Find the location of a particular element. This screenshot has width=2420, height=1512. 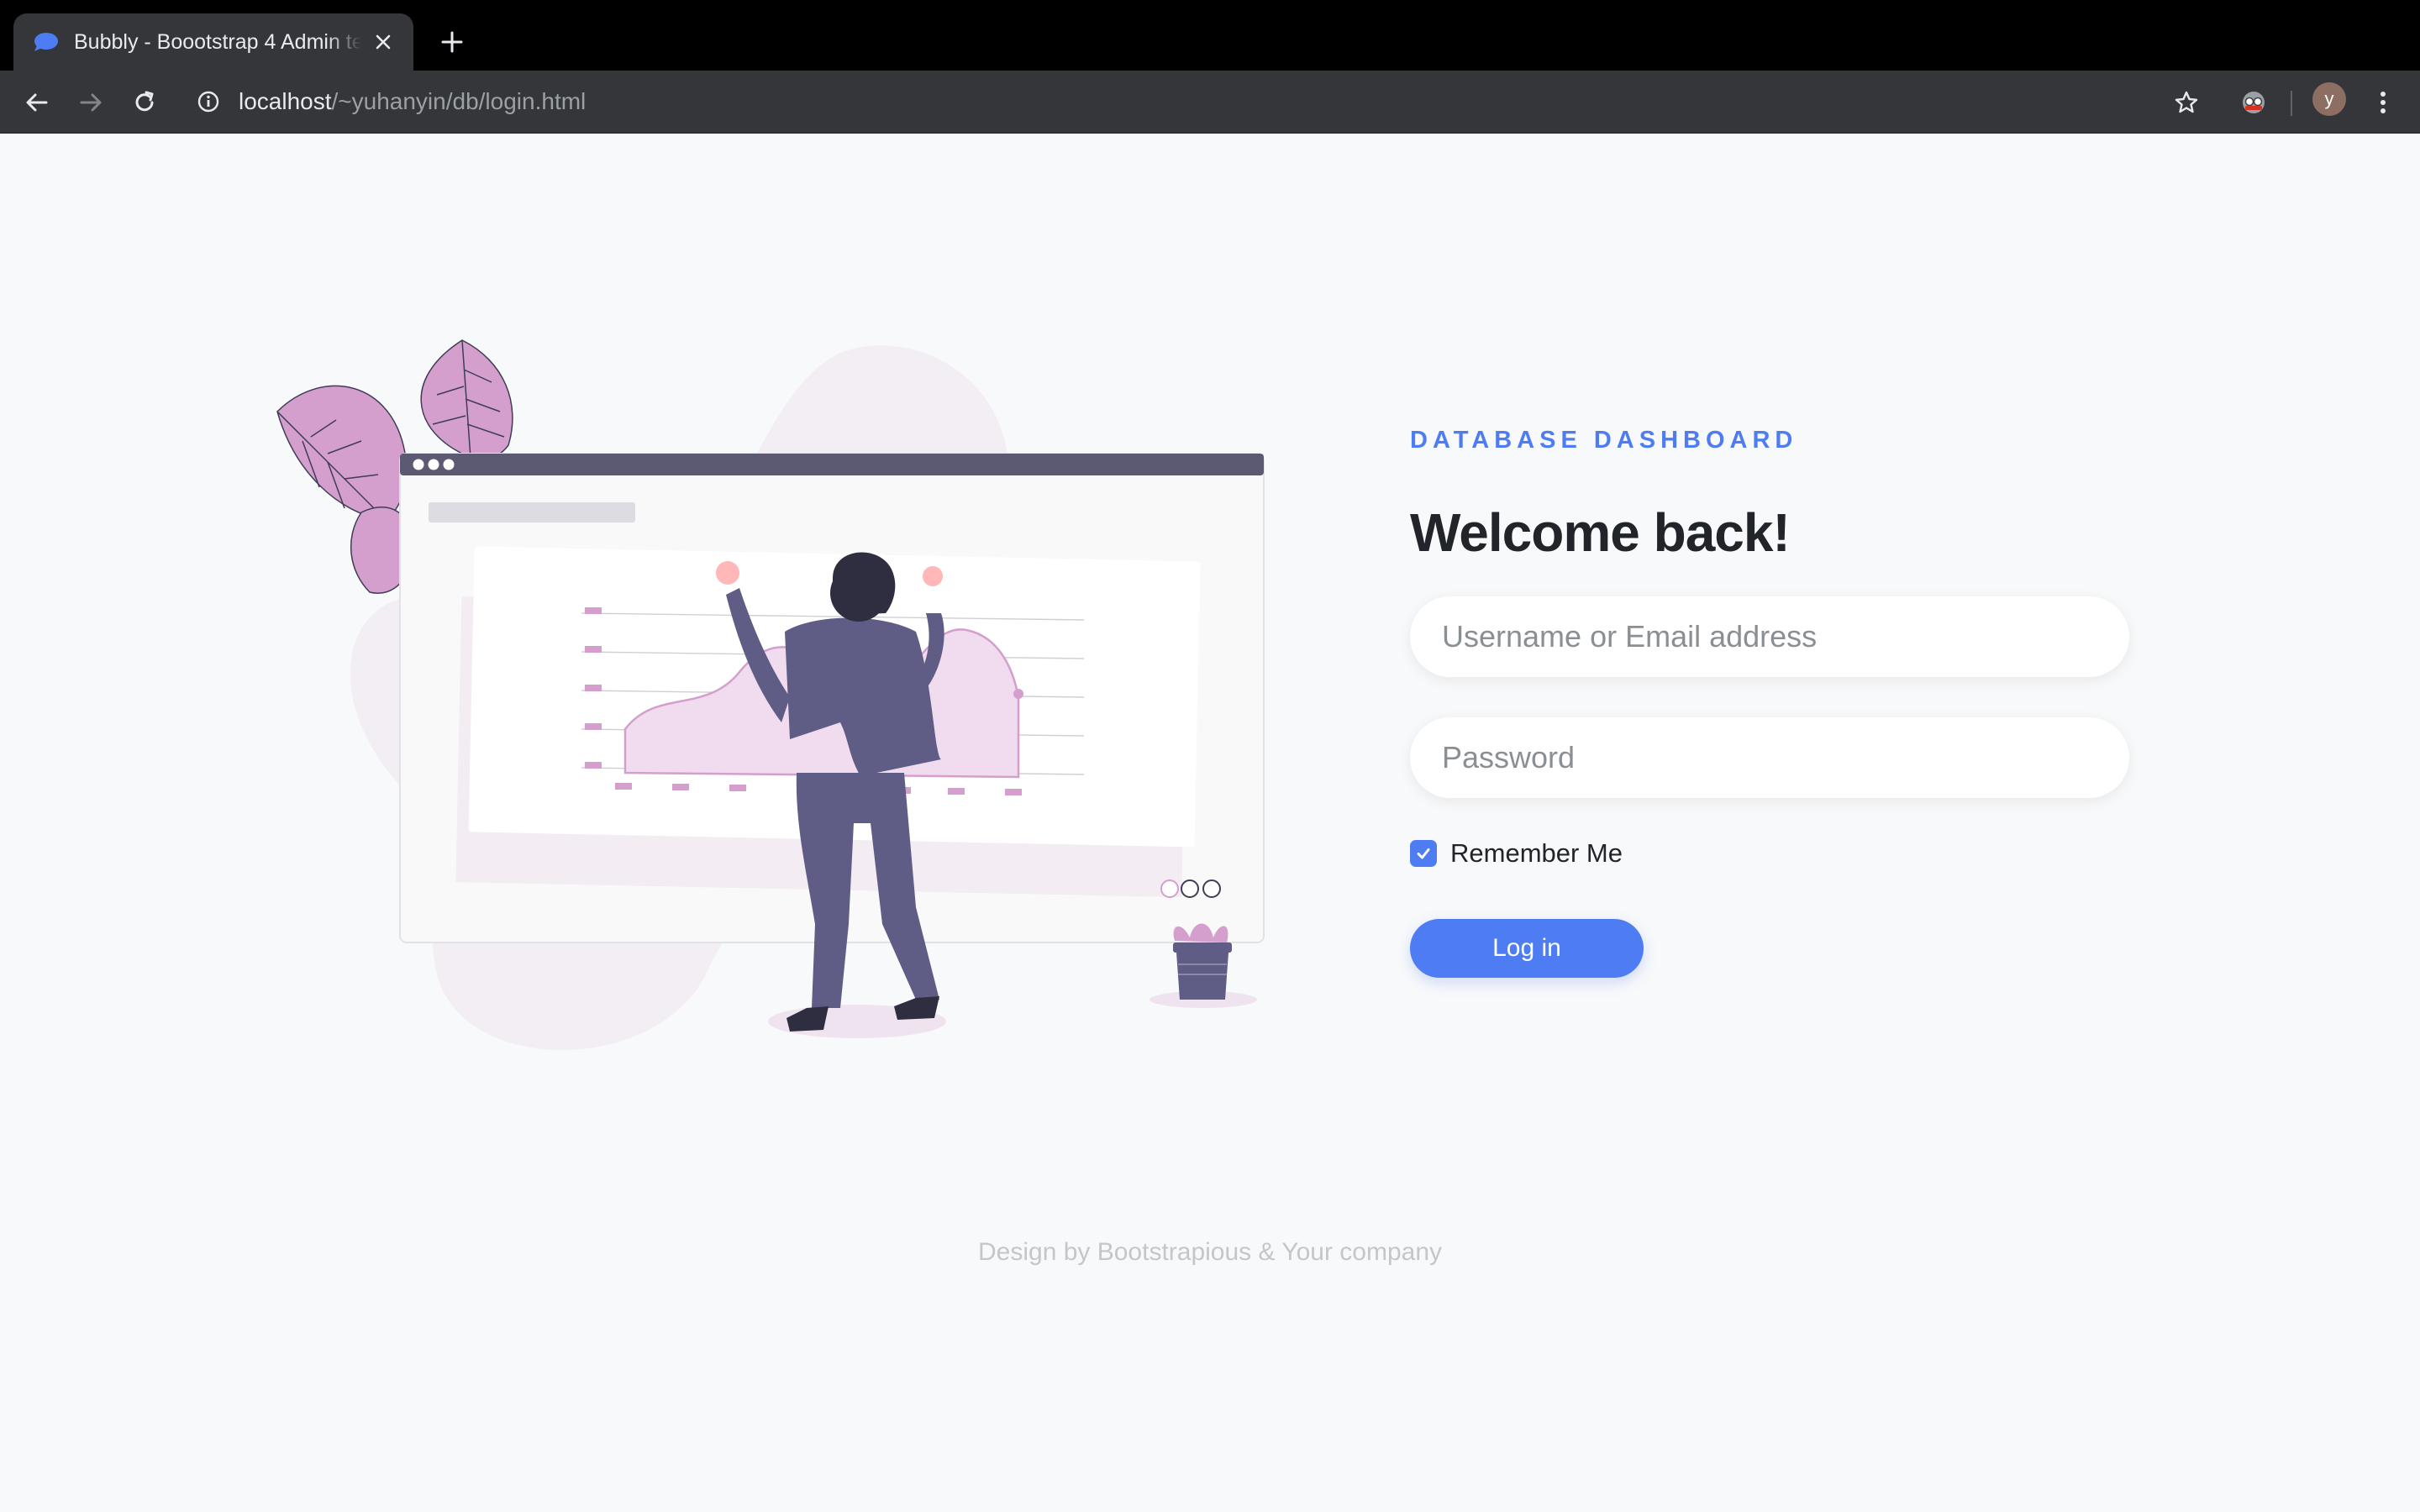

remember-me-row: Remember Me is located at coordinates (1516, 853).